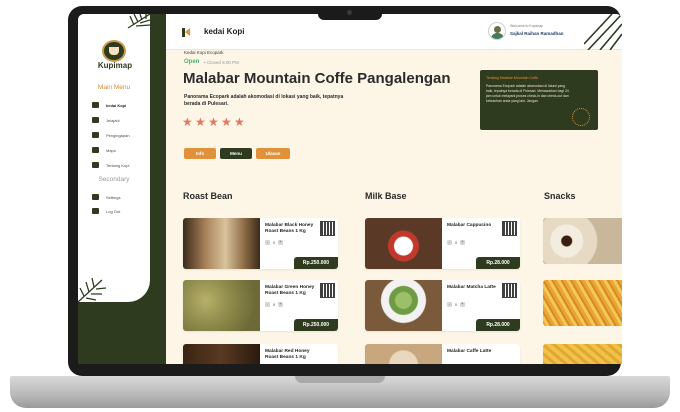 The height and width of the screenshot is (412, 680). What do you see at coordinates (111, 150) in the screenshot?
I see `sidebar-item-label: Maps` at bounding box center [111, 150].